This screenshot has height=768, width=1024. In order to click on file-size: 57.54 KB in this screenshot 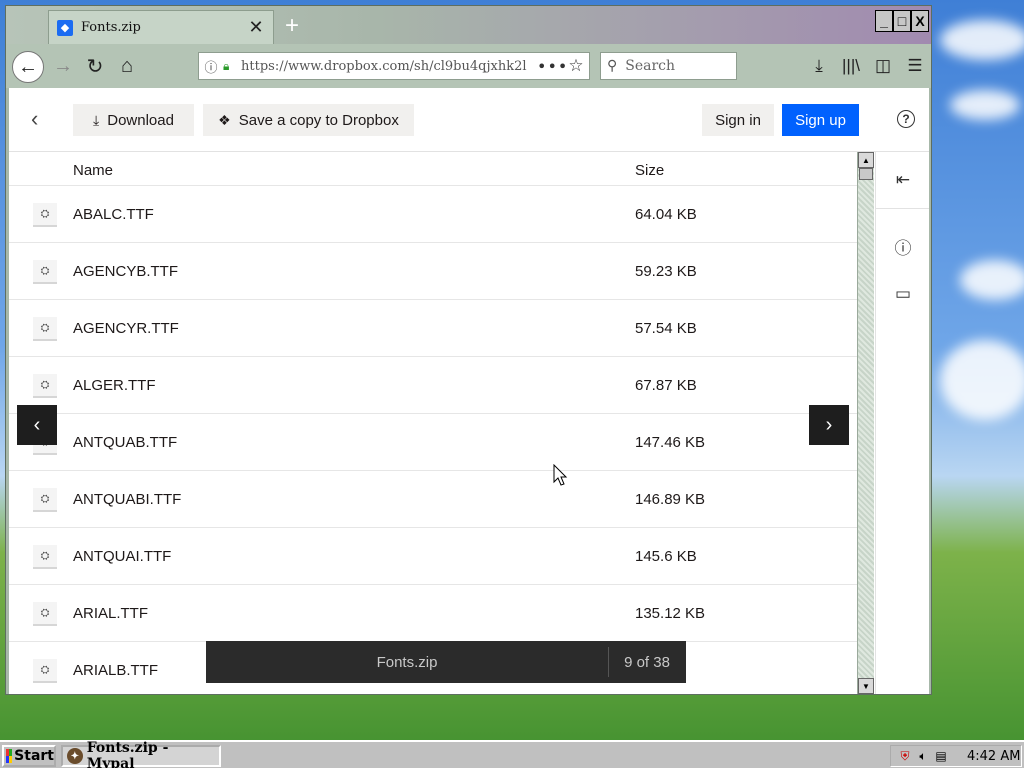, I will do `click(666, 328)`.